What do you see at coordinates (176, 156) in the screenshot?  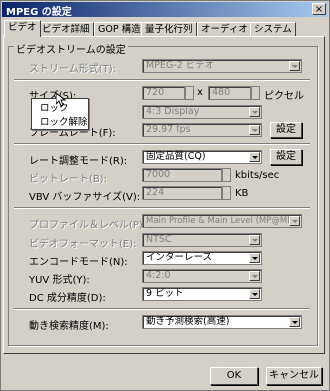 I see `rate-mode-value: 固定品質(CQ)` at bounding box center [176, 156].